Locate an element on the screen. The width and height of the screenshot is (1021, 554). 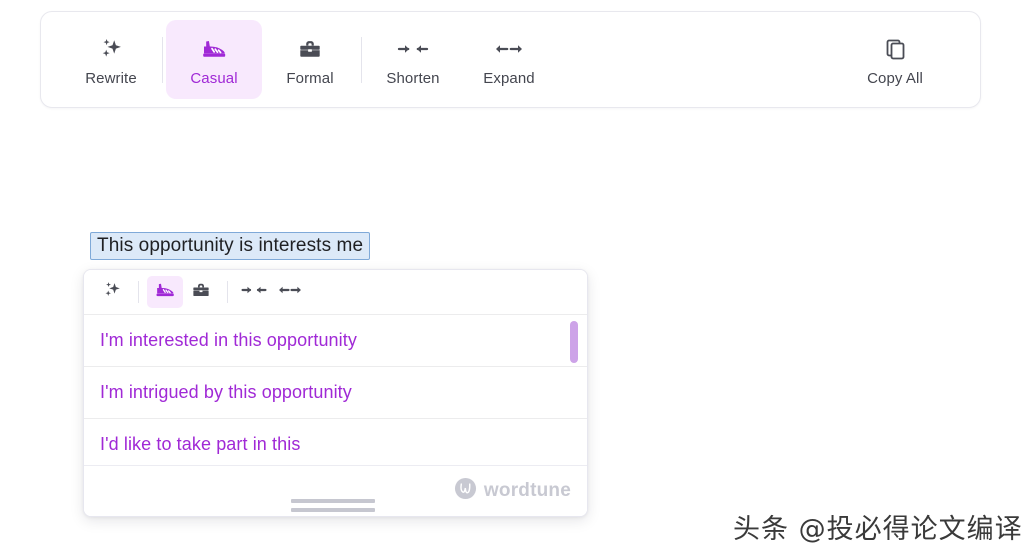
toolbar-item-shorten: Shorten is located at coordinates (413, 59).